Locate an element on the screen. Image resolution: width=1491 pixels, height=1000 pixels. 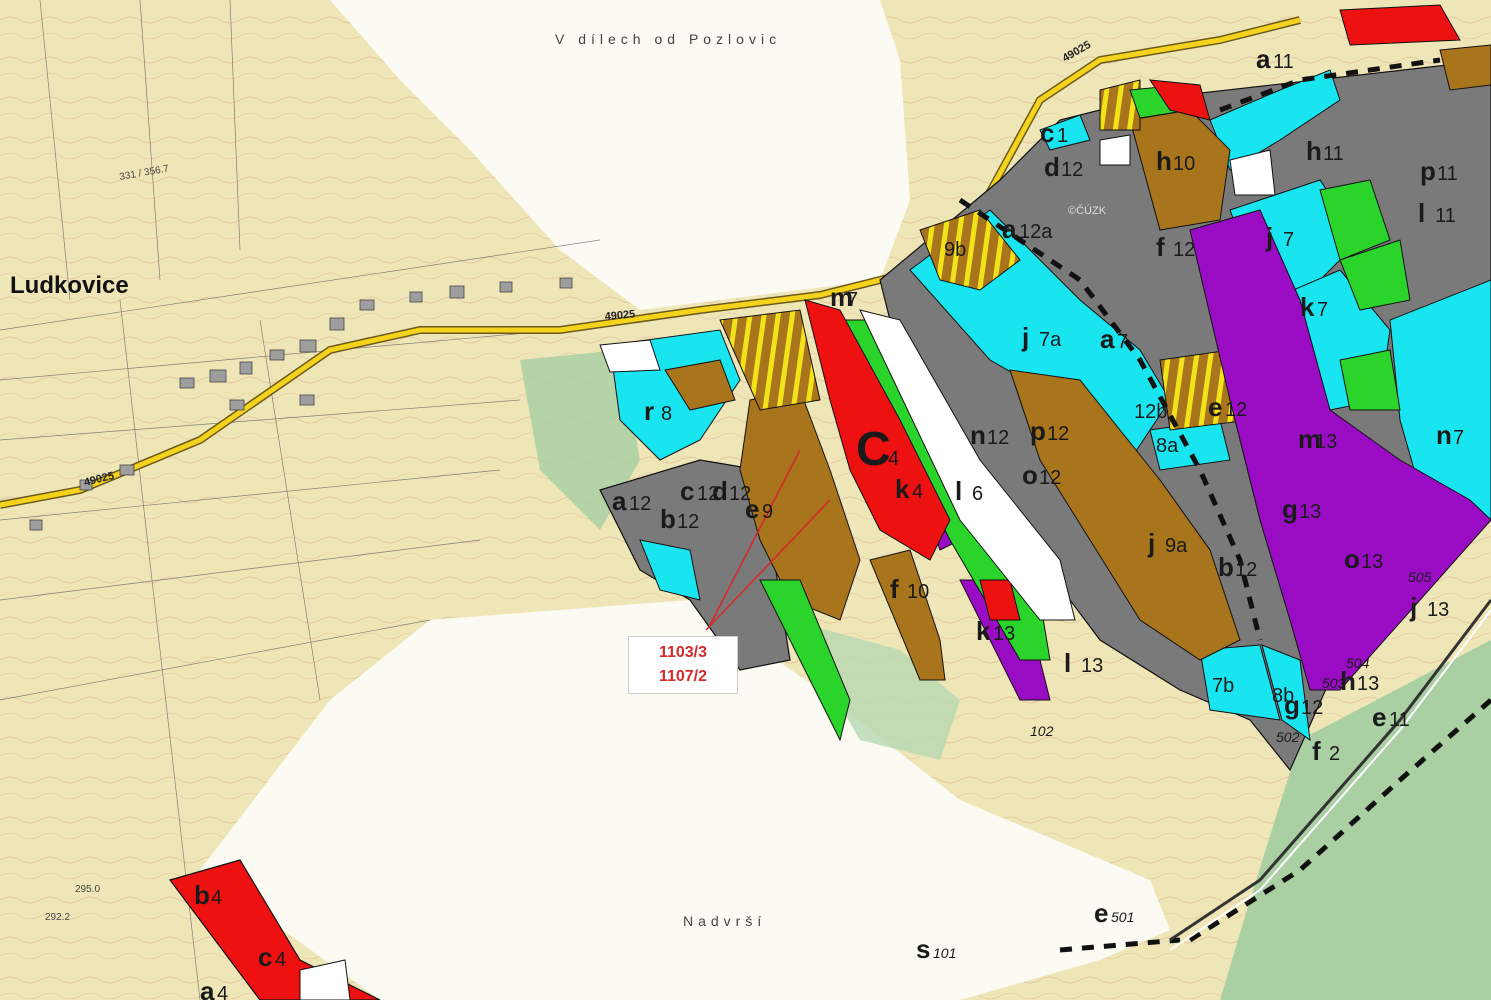
parcel-letter-20: n is located at coordinates (1444, 435).